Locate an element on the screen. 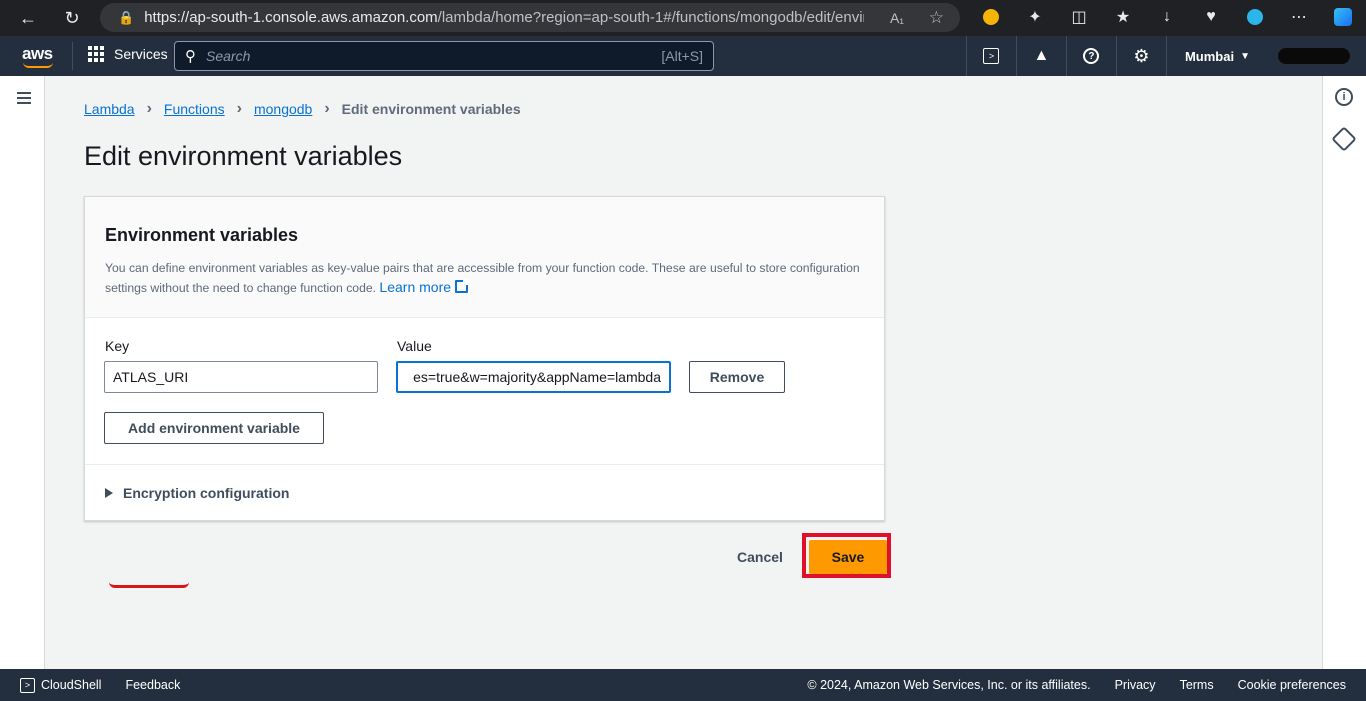  breadcrumb-lambda: Lambda is located at coordinates (109, 109).